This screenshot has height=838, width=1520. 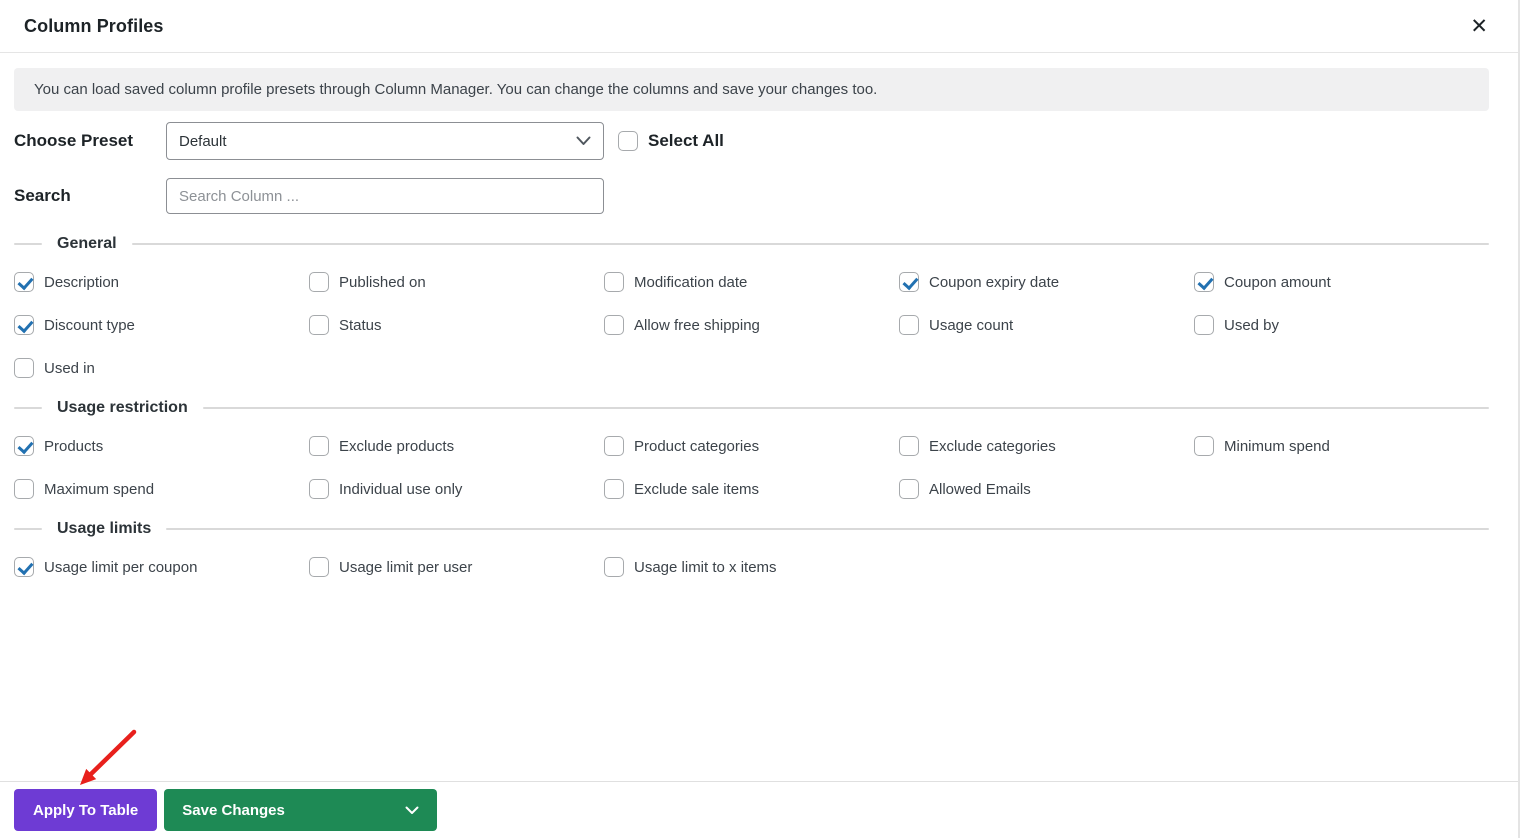 I want to click on apply-to-table-button: Apply To Table, so click(x=86, y=810).